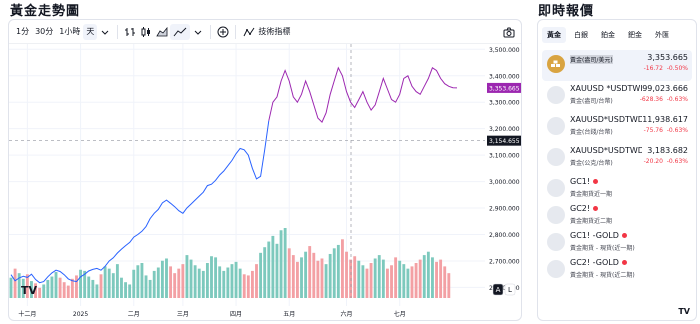  Describe the element at coordinates (510, 289) in the screenshot. I see `scale-l-button: L` at that location.